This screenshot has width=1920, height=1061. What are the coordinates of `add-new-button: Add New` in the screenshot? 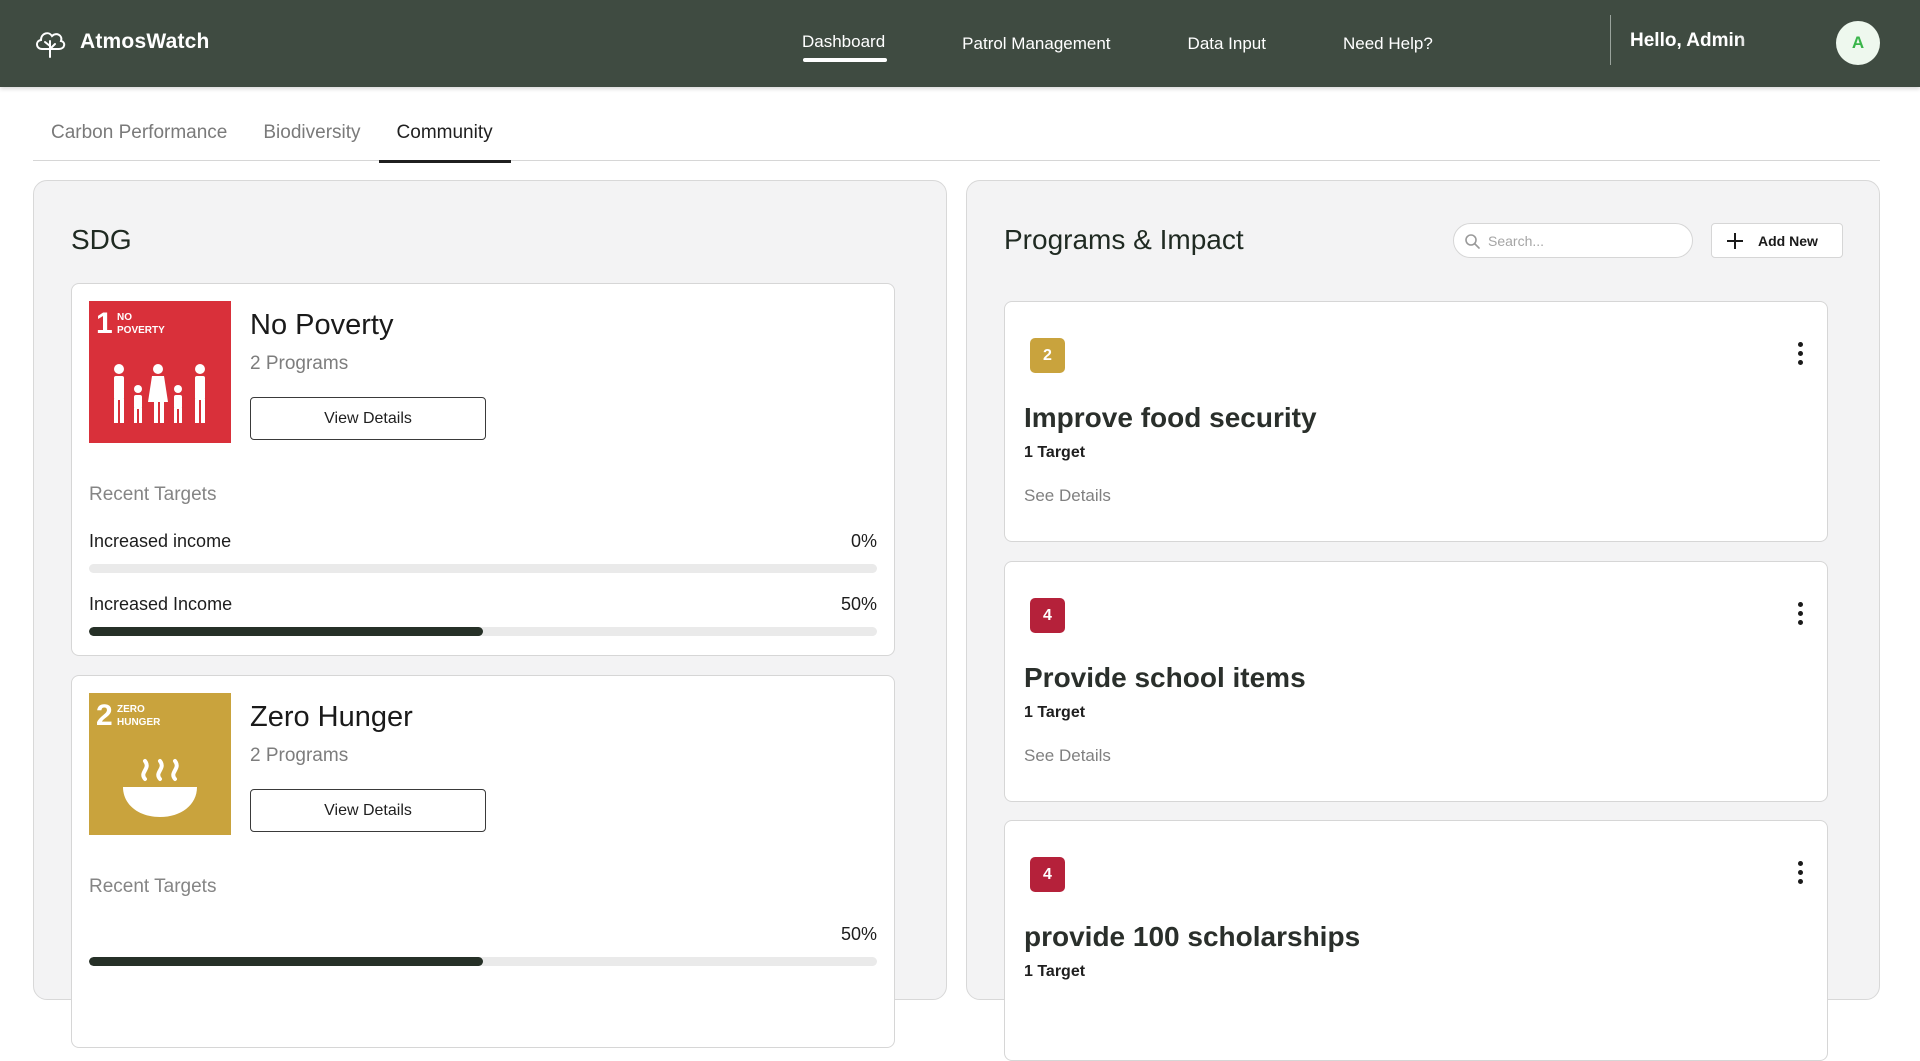 It's located at (1777, 240).